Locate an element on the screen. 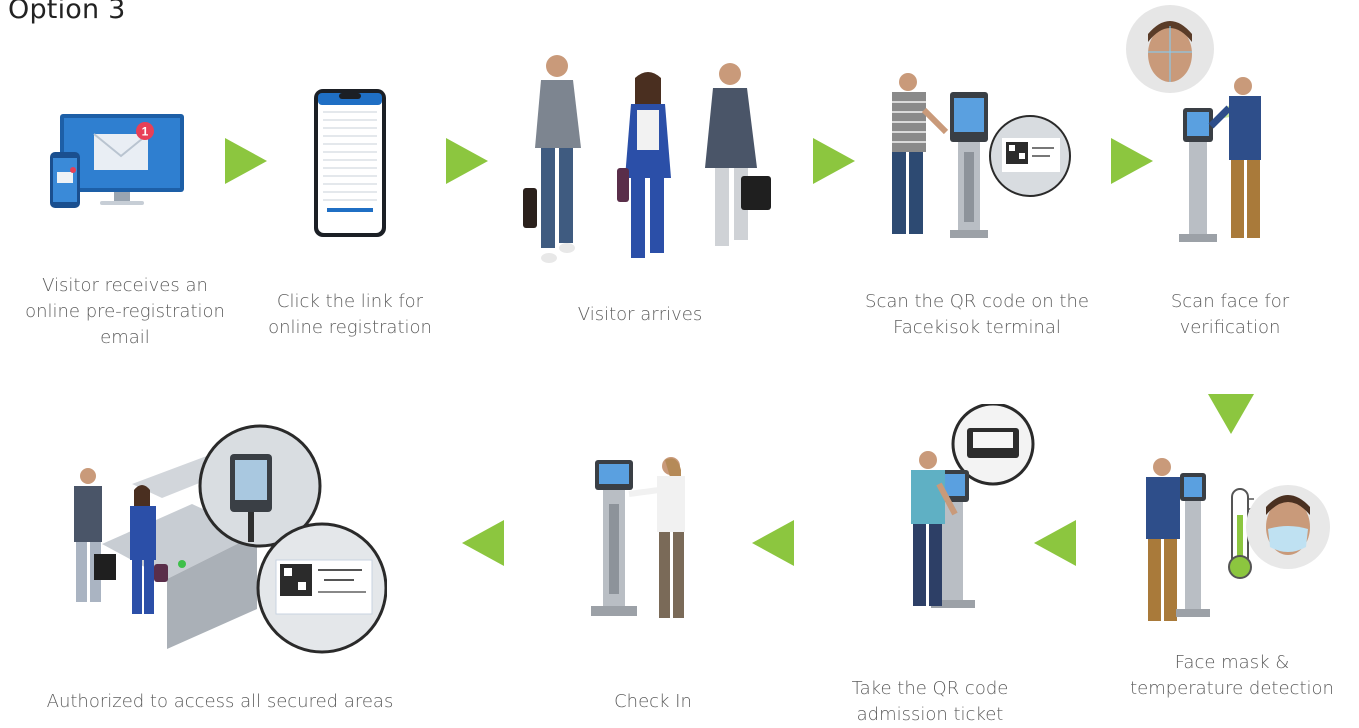 The height and width of the screenshot is (728, 1359). arrow-down-icon is located at coordinates (1231, 414).